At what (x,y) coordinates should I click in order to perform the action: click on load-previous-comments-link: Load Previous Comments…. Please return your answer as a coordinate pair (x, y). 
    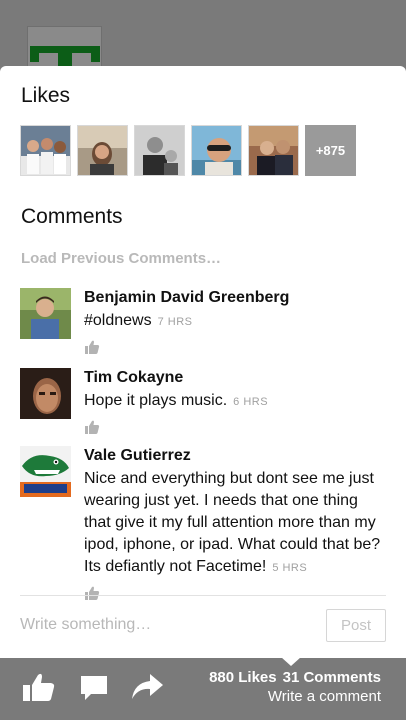
    Looking at the image, I should click on (121, 258).